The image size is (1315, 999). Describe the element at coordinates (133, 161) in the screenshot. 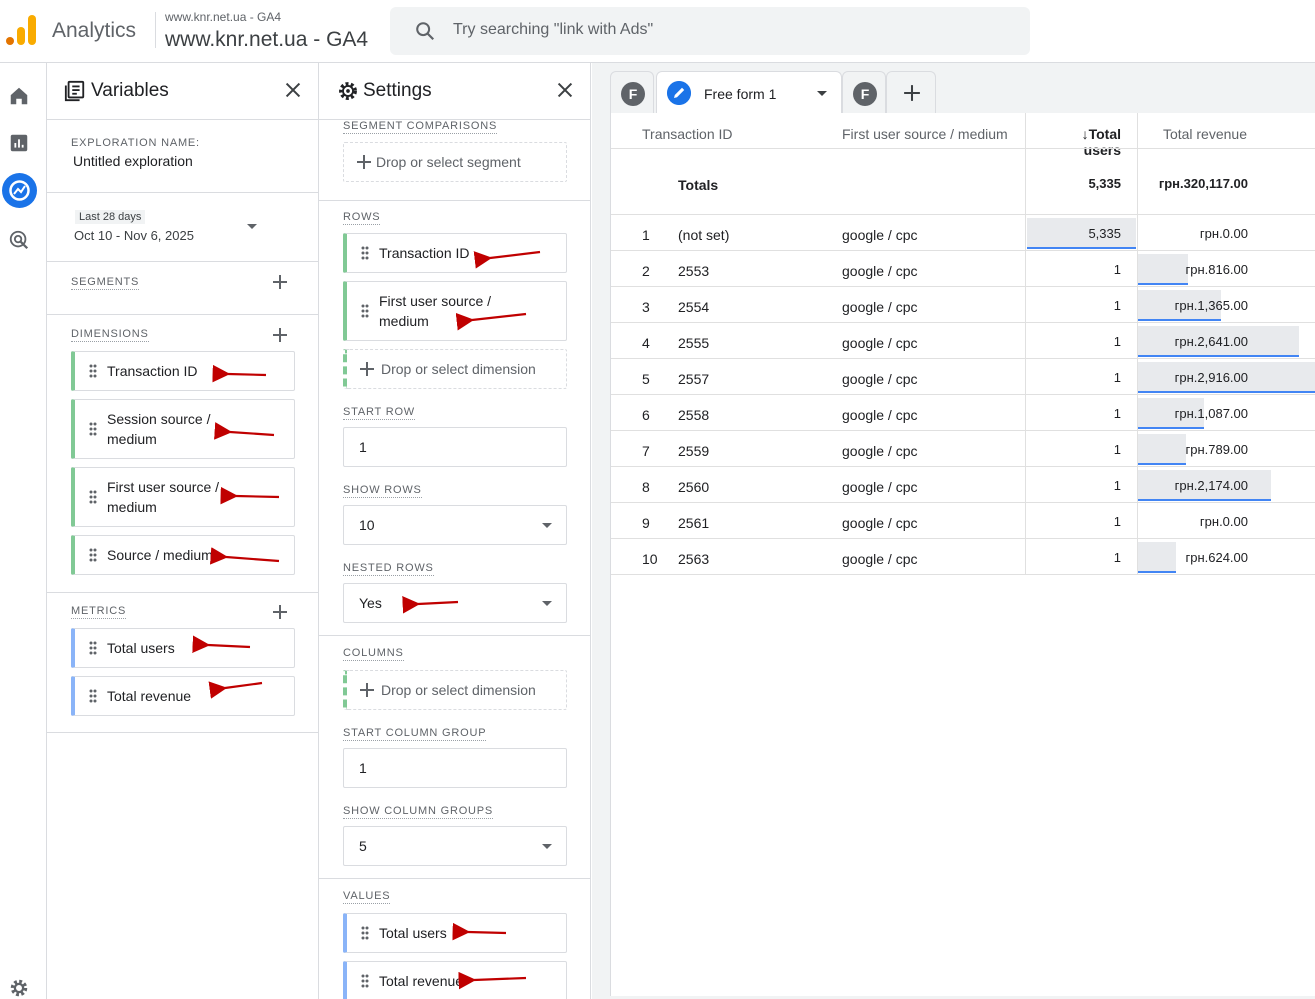

I see `exploration-name-input: Untitled exploration` at that location.